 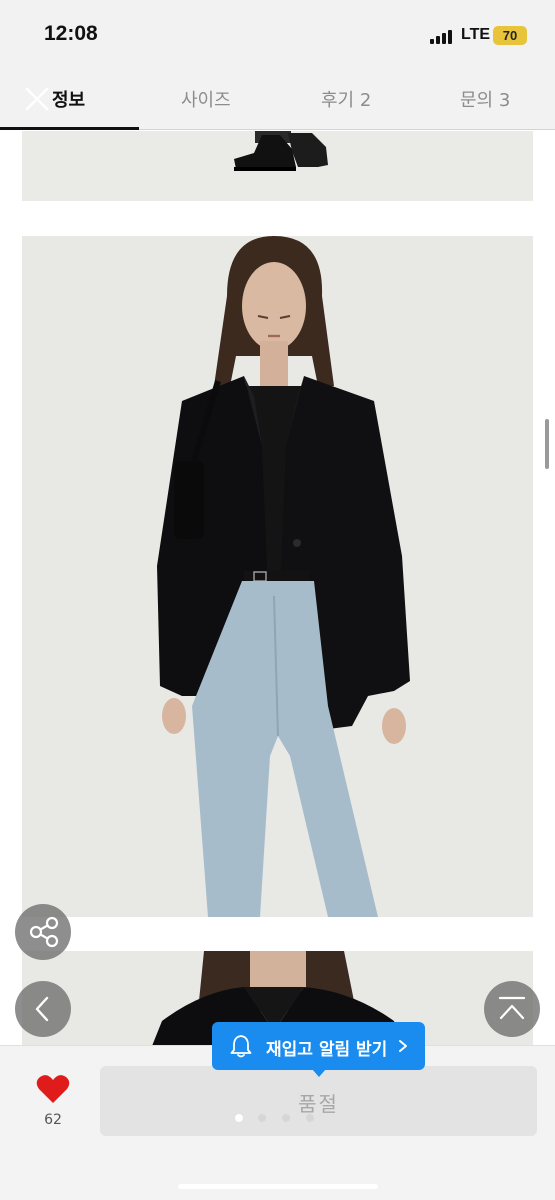 I want to click on boots-illustration, so click(x=277, y=166).